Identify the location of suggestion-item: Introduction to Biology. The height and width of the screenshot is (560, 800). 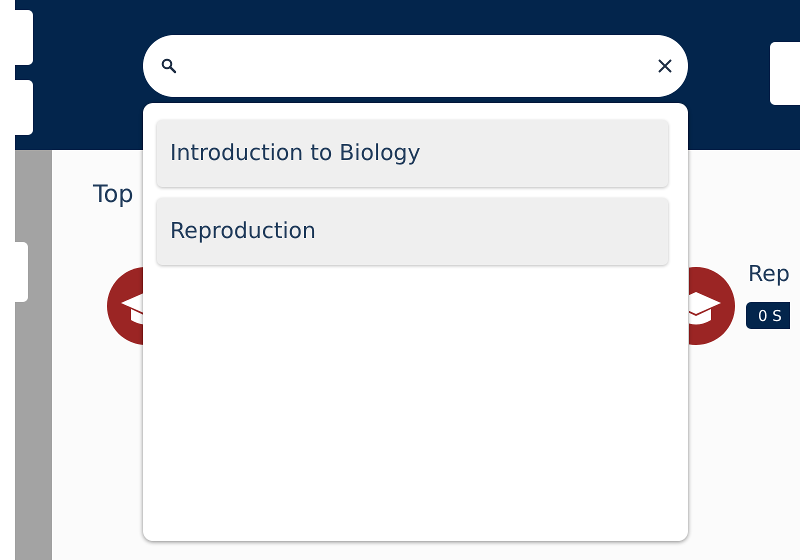
(412, 153).